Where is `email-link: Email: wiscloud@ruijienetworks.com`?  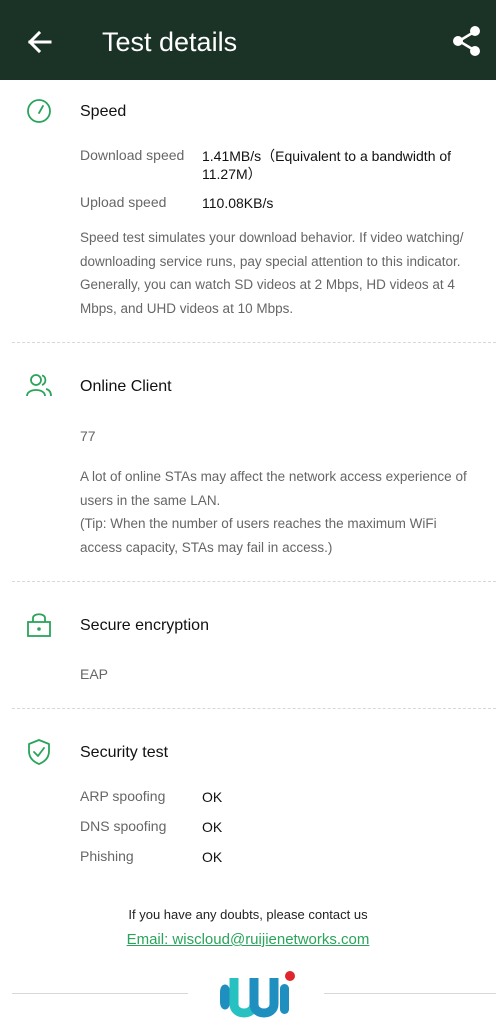
email-link: Email: wiscloud@ruijienetworks.com is located at coordinates (248, 939).